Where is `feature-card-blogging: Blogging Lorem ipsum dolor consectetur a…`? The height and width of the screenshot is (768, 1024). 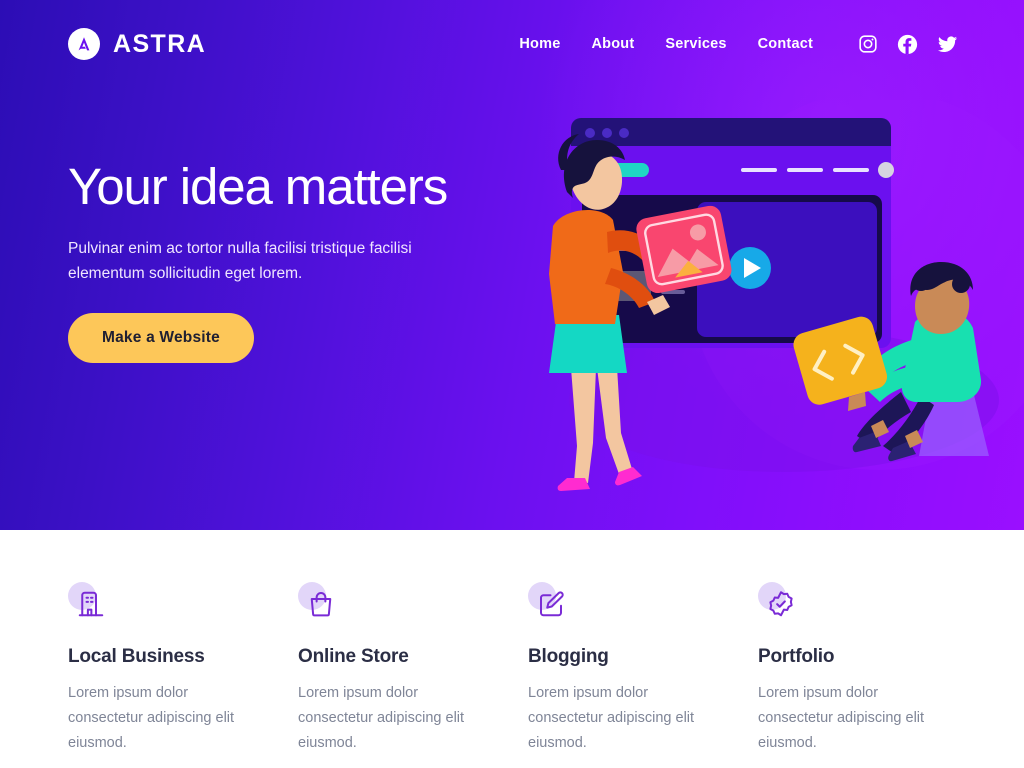
feature-card-blogging: Blogging Lorem ipsum dolor consectetur a… is located at coordinates (627, 675).